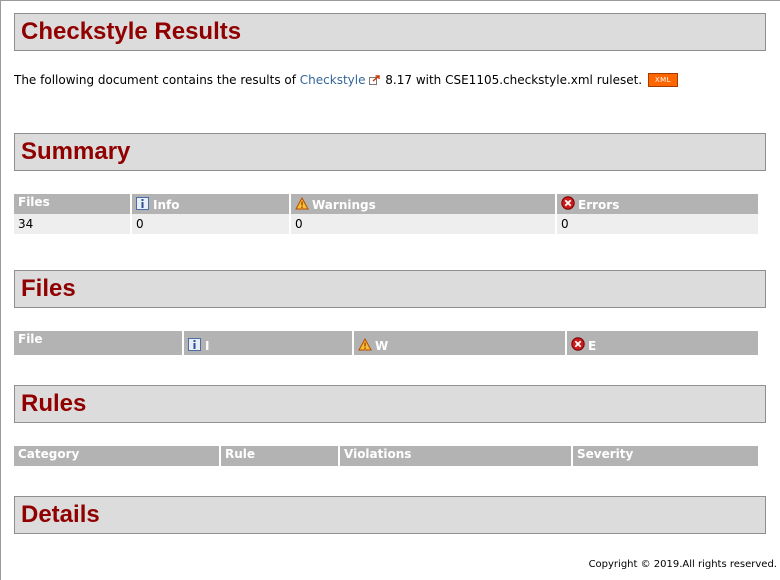 This screenshot has width=780, height=580. I want to click on details-heading: Details, so click(60, 514).